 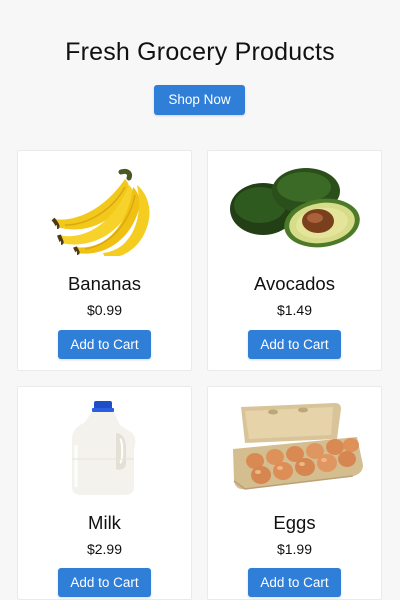 I want to click on product-price: $1.49, so click(x=294, y=310).